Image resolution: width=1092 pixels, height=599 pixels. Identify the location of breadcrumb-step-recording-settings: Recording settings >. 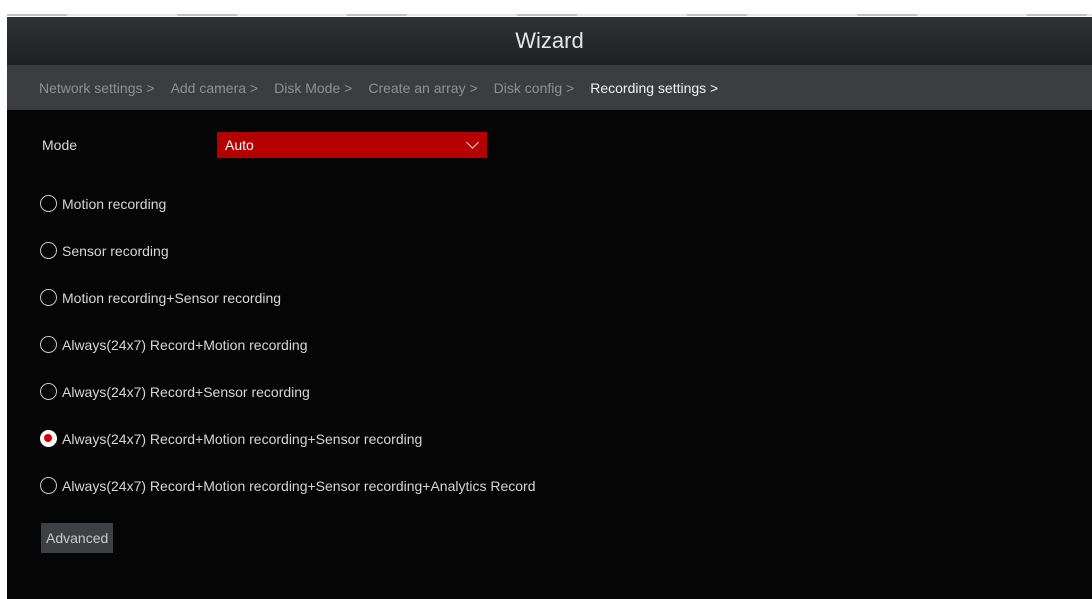
(654, 88).